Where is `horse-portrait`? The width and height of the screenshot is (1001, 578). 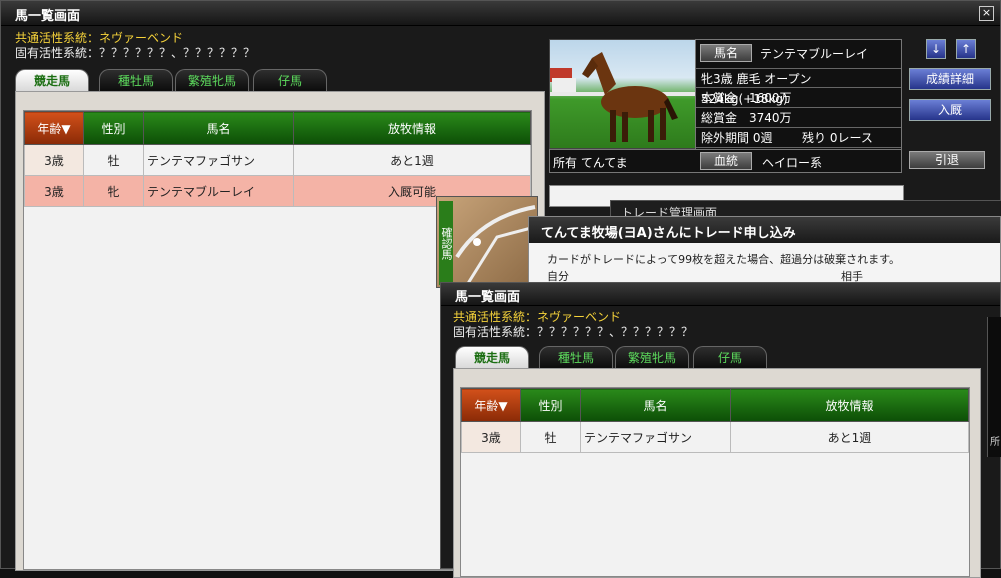 horse-portrait is located at coordinates (623, 94).